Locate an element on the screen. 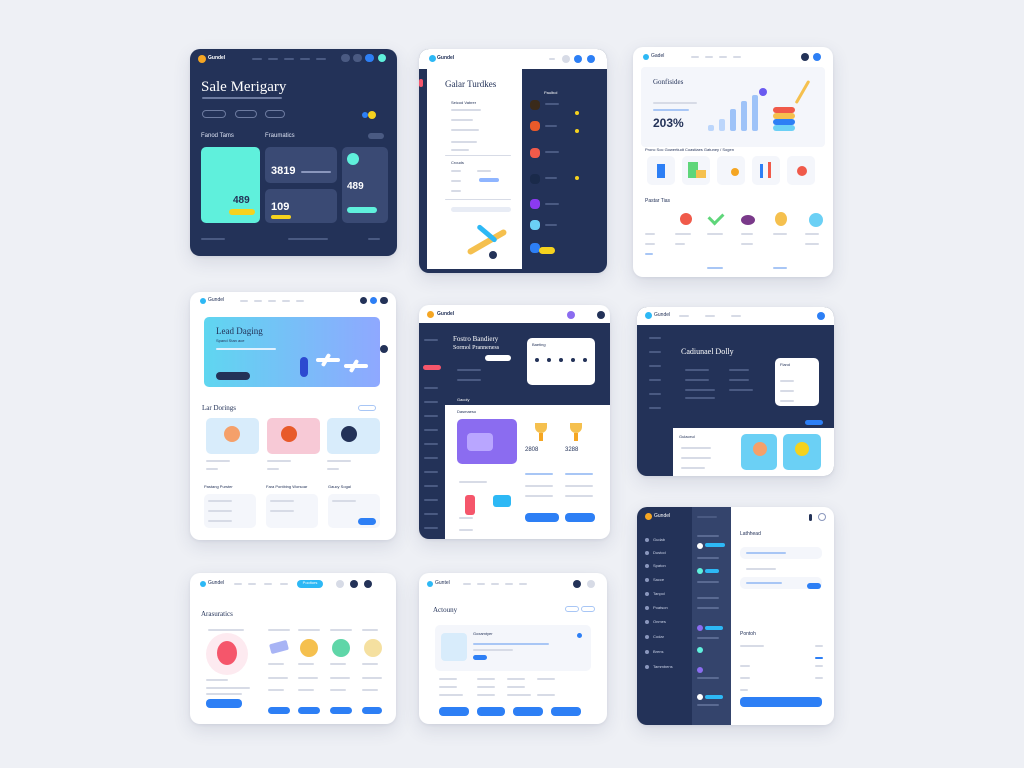 This screenshot has height=768, width=1024. list-button is located at coordinates (367, 521).